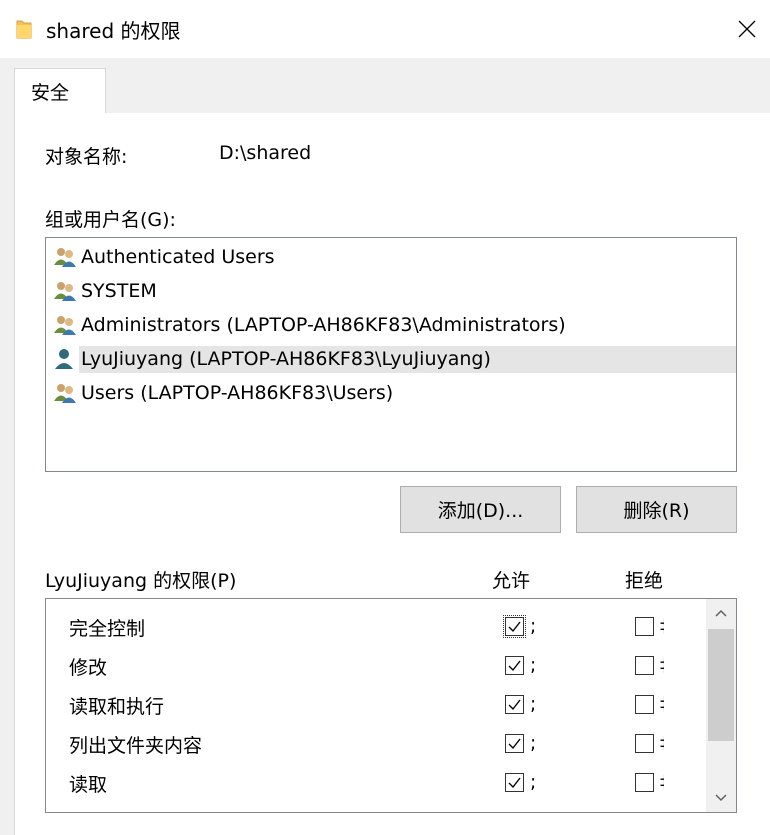 This screenshot has height=835, width=770. What do you see at coordinates (88, 785) in the screenshot?
I see `permission-name: 读取` at bounding box center [88, 785].